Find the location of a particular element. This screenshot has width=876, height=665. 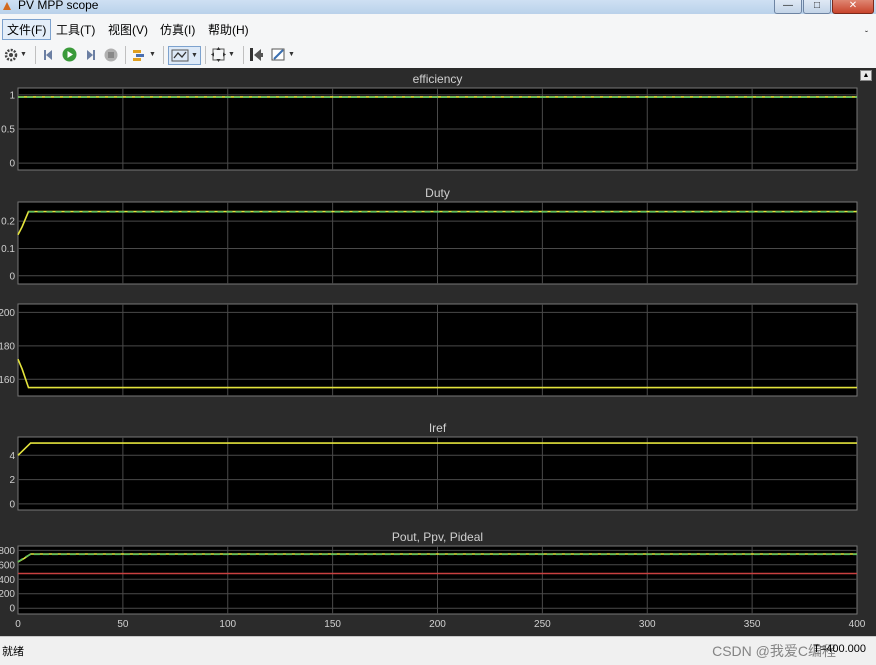

zoom-button: ▼ is located at coordinates (184, 55).